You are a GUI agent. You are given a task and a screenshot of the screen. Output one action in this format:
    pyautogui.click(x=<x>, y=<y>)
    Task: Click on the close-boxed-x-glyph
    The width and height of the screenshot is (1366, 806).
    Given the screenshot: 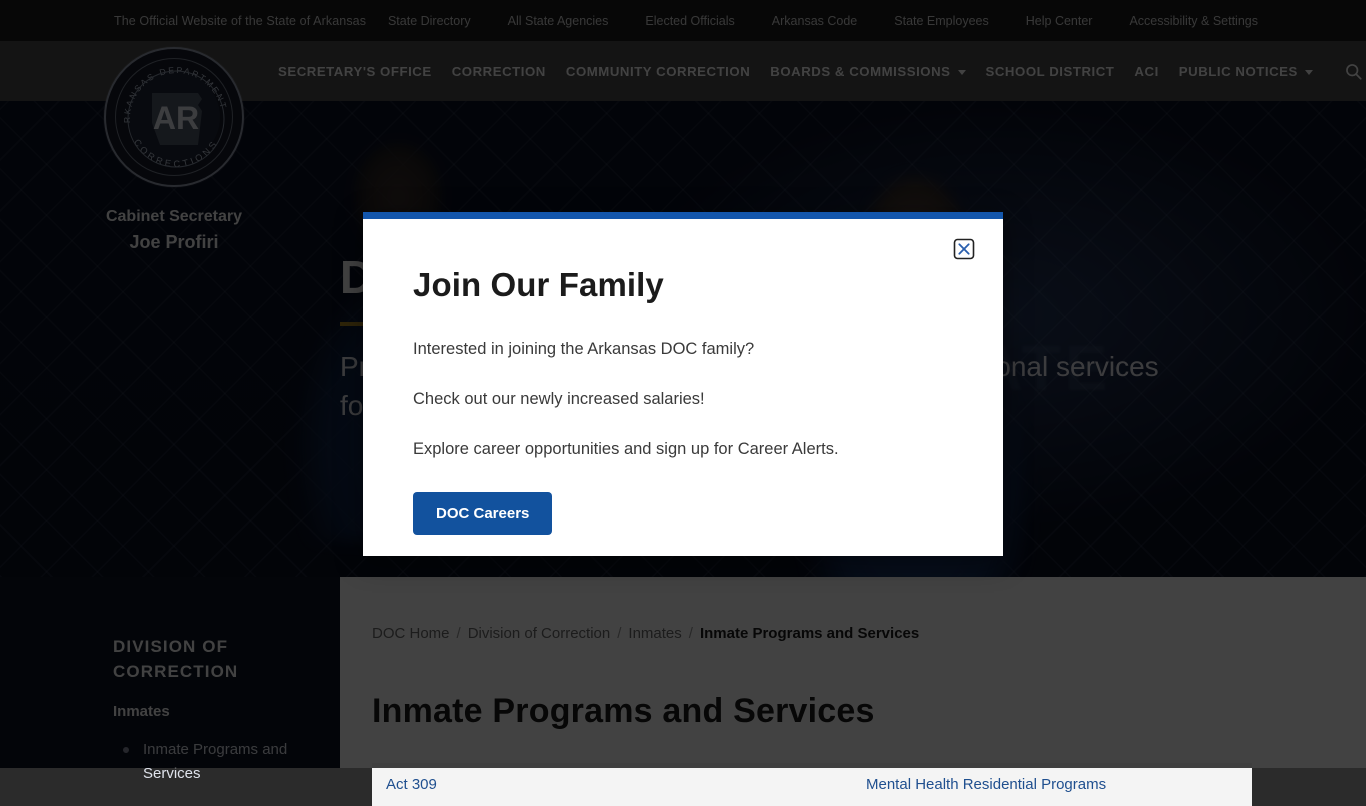 What is the action you would take?
    pyautogui.click(x=964, y=249)
    